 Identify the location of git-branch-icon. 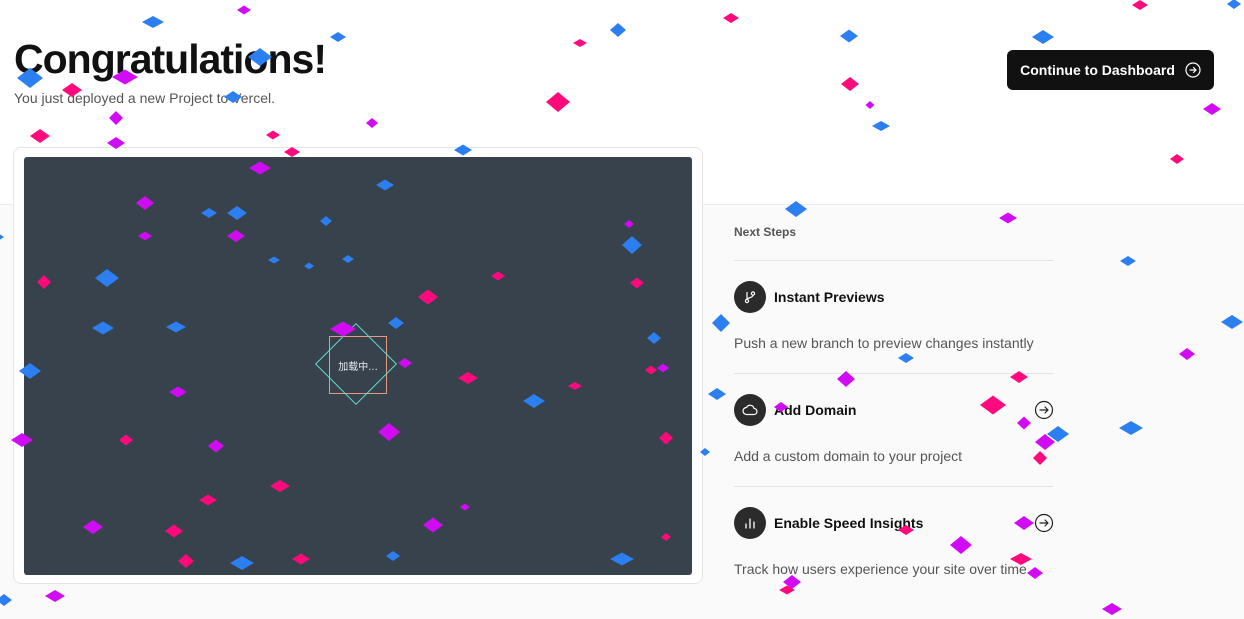
(750, 297).